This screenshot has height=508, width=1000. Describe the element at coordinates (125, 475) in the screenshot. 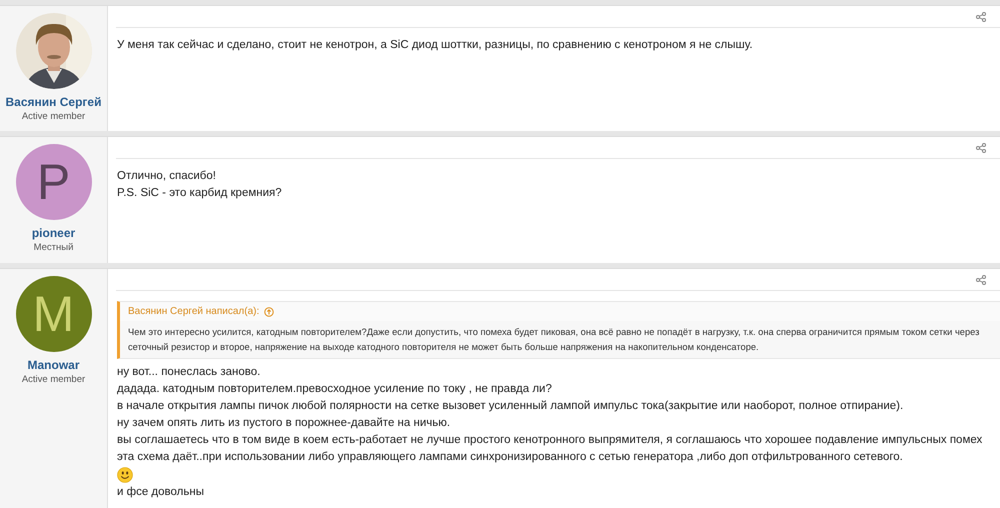

I see `smiley-icon` at that location.